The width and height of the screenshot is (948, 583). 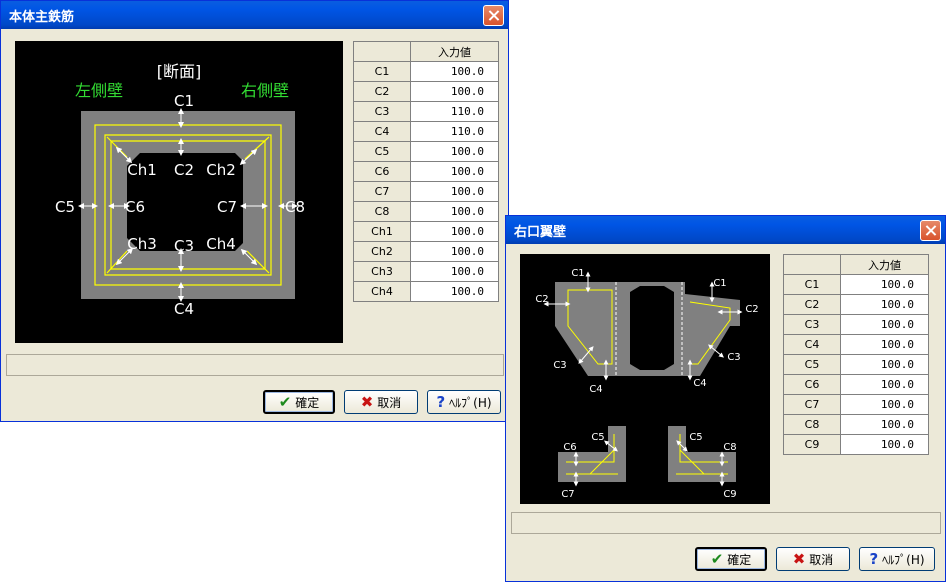 I want to click on wing-close-button, so click(x=930, y=230).